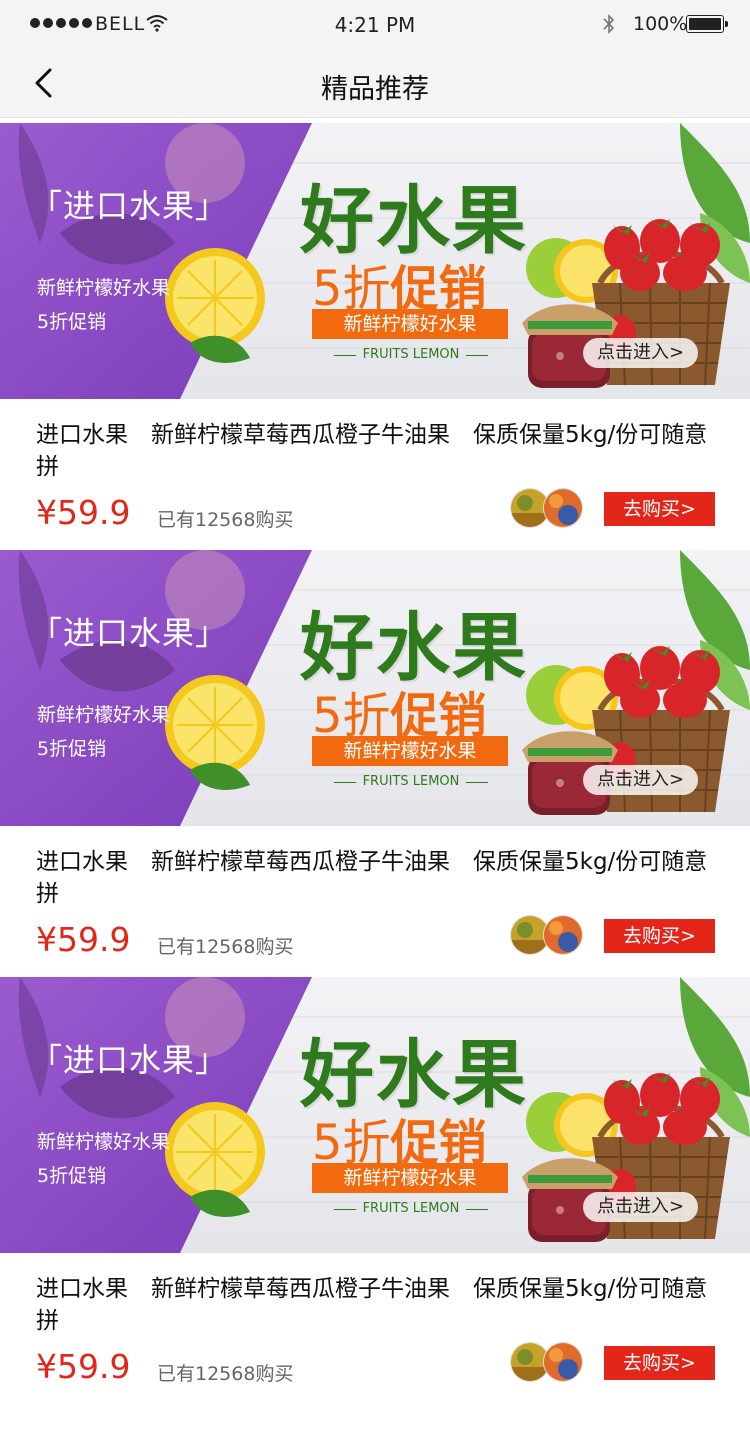  I want to click on page-title: 精品推荐, so click(375, 89).